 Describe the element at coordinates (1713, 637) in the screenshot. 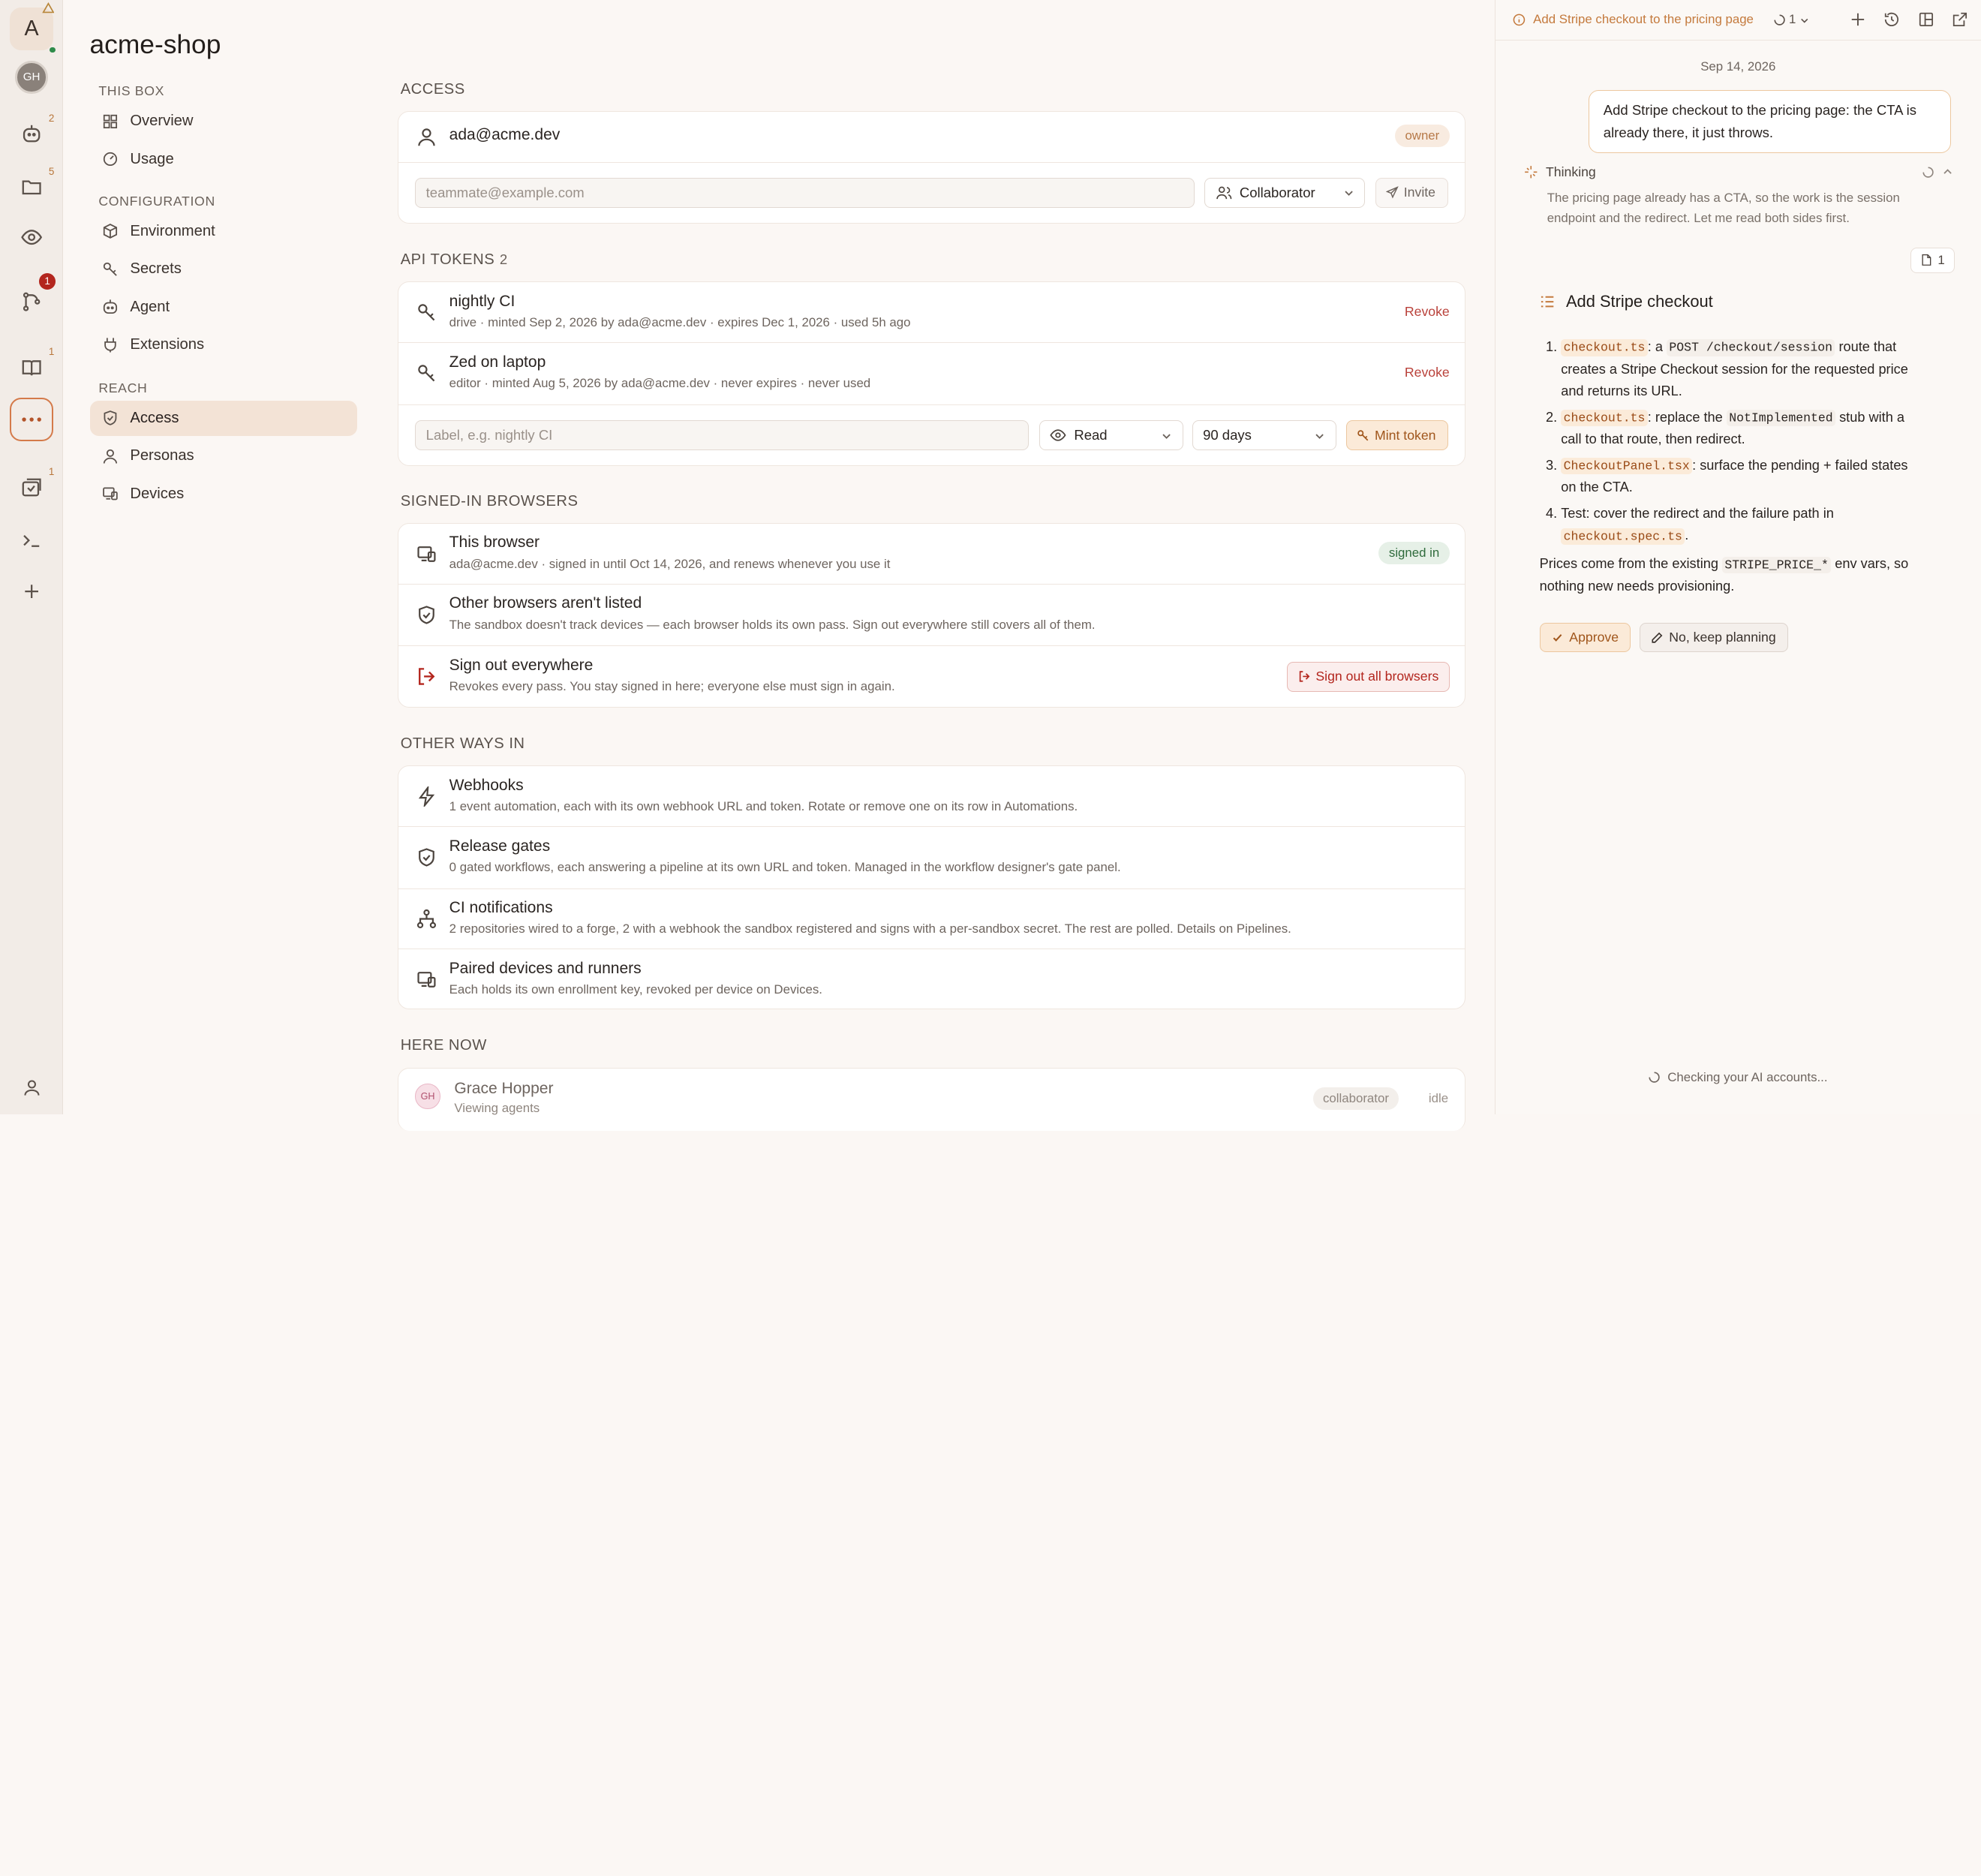

I see `keep-planning-button: No, keep planning` at that location.